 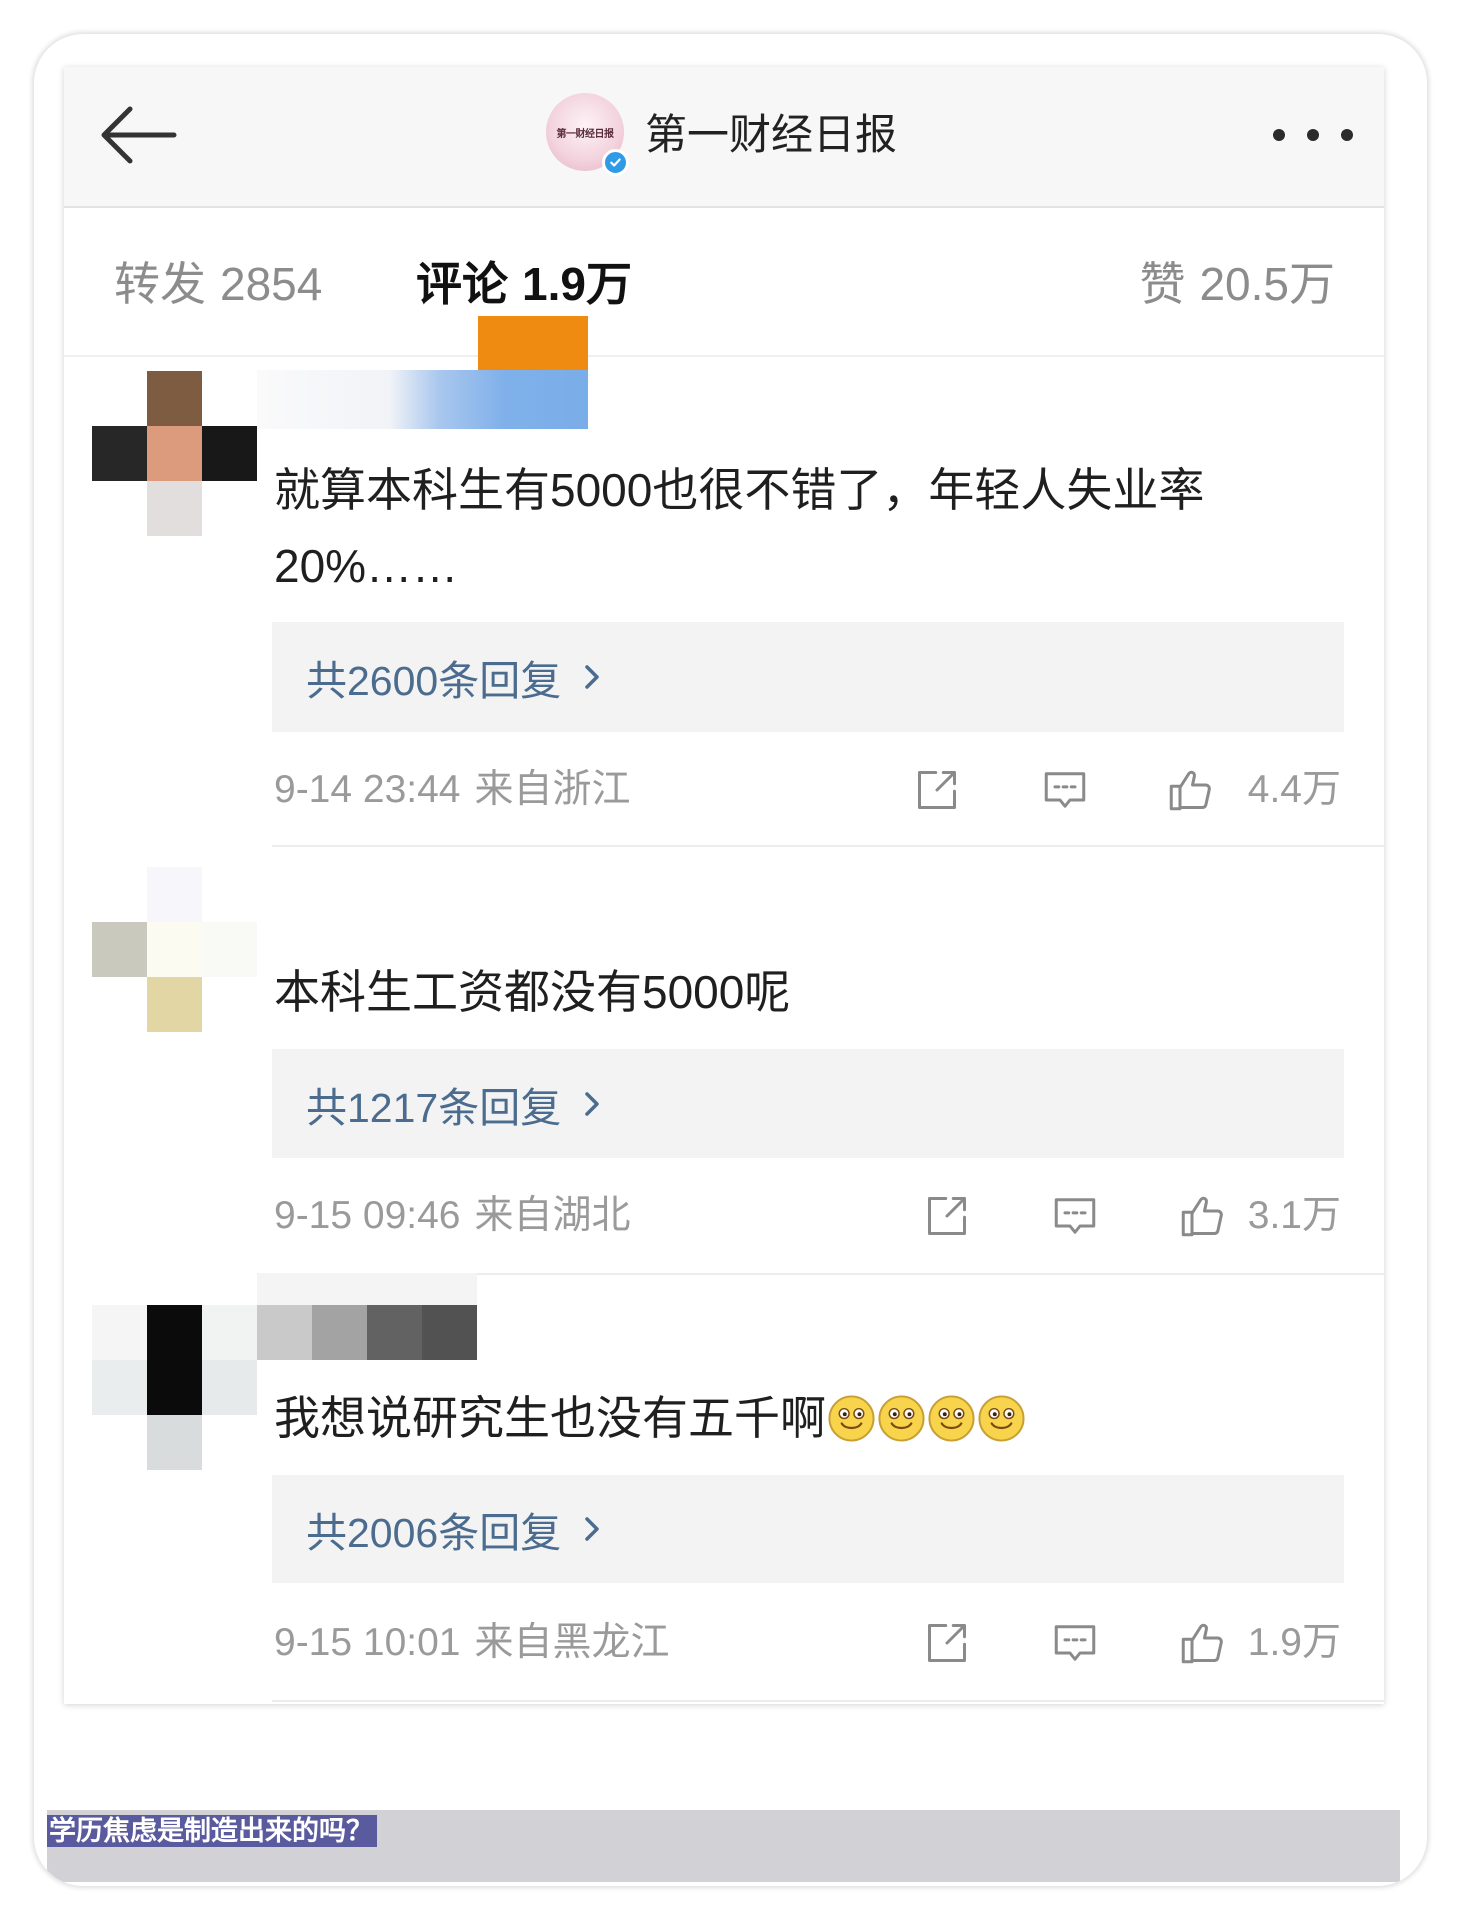 What do you see at coordinates (577, 284) in the screenshot?
I see `tab-count: 1.9万` at bounding box center [577, 284].